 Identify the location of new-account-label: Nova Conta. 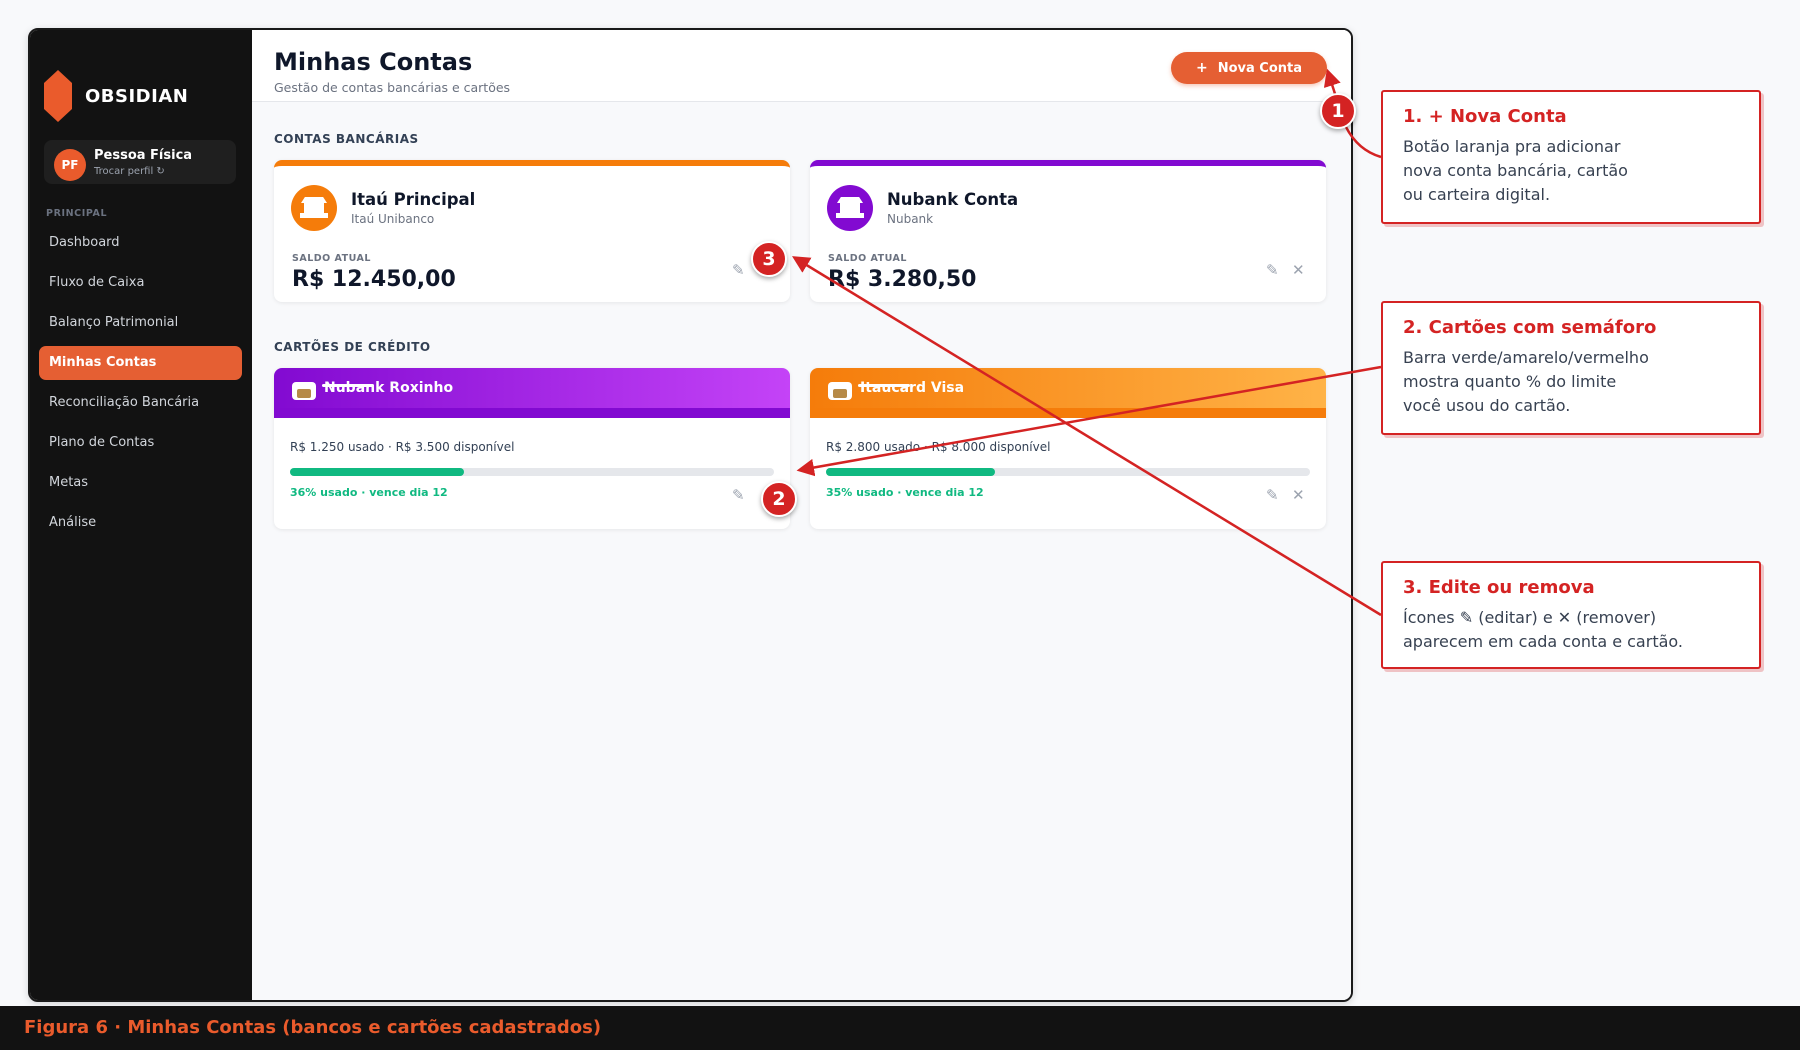
(1260, 68).